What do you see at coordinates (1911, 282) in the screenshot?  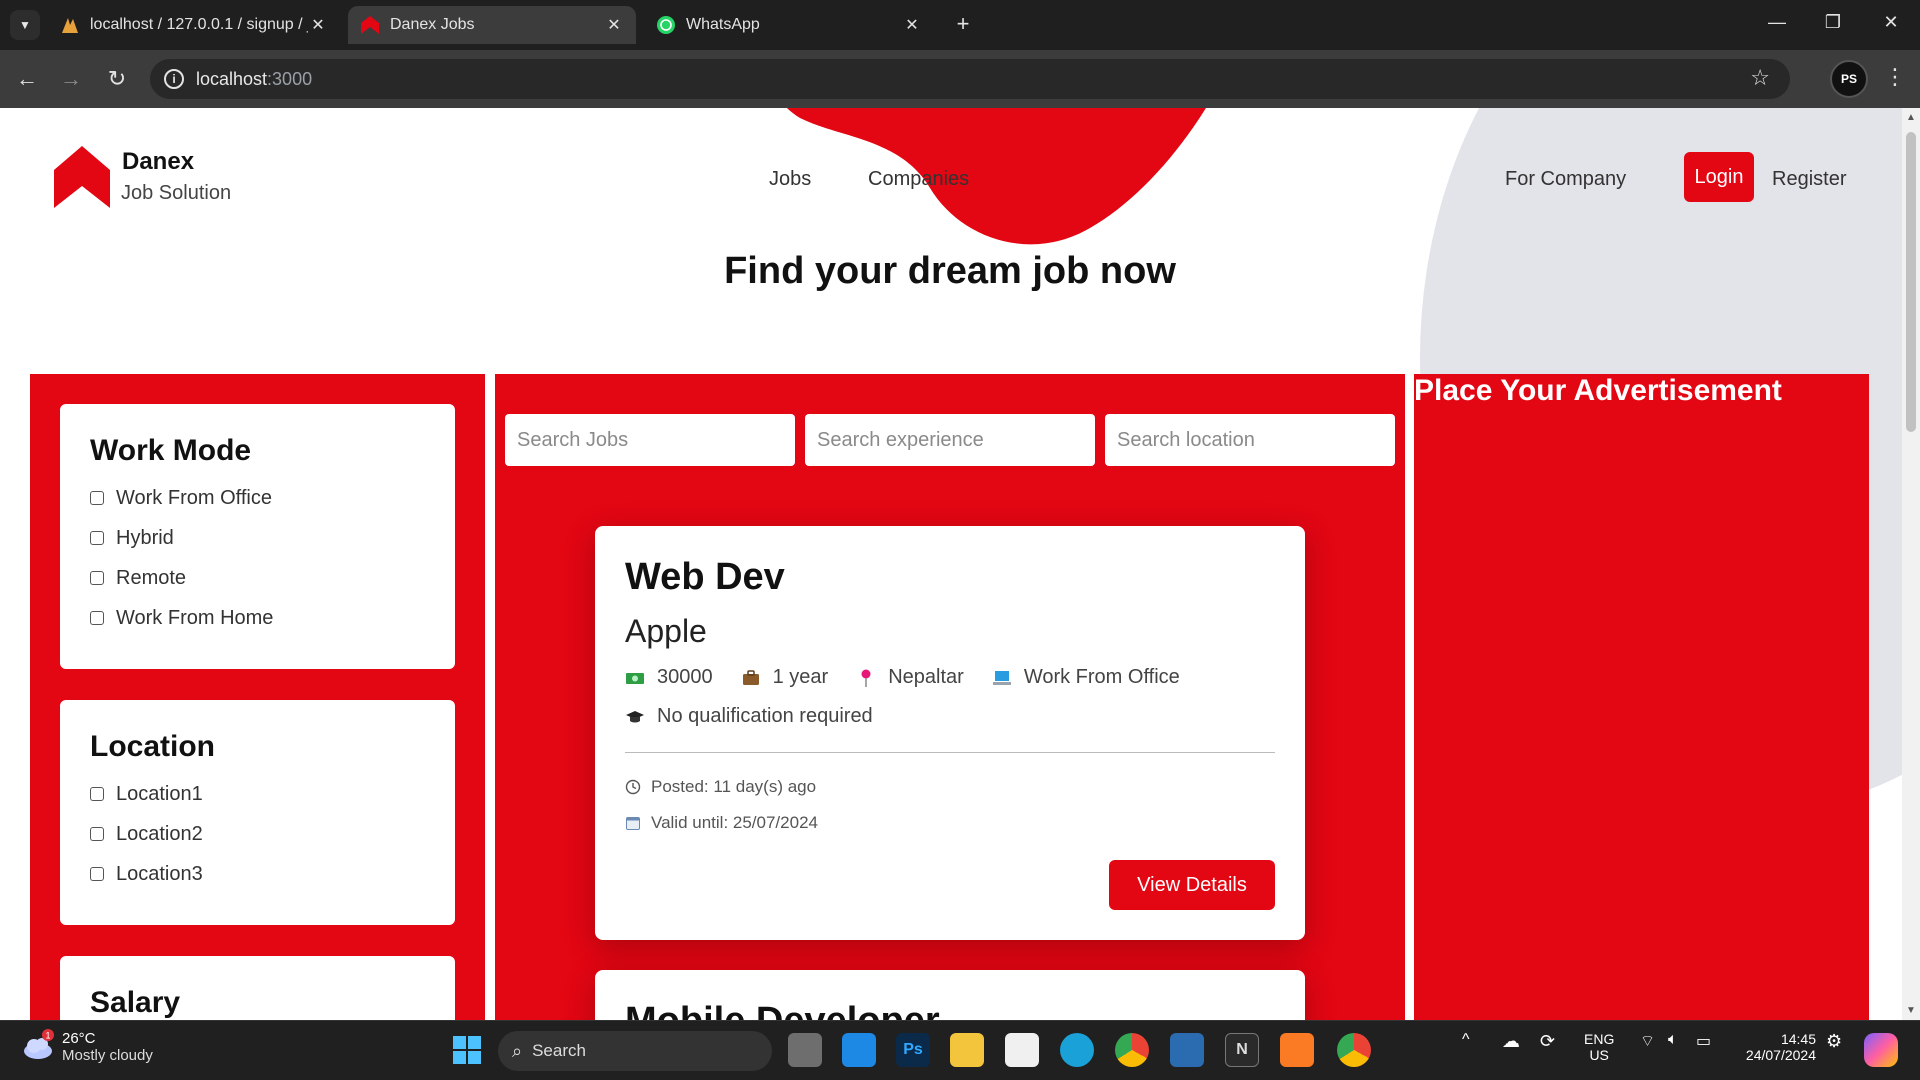 I see `scrollbar-thumb` at bounding box center [1911, 282].